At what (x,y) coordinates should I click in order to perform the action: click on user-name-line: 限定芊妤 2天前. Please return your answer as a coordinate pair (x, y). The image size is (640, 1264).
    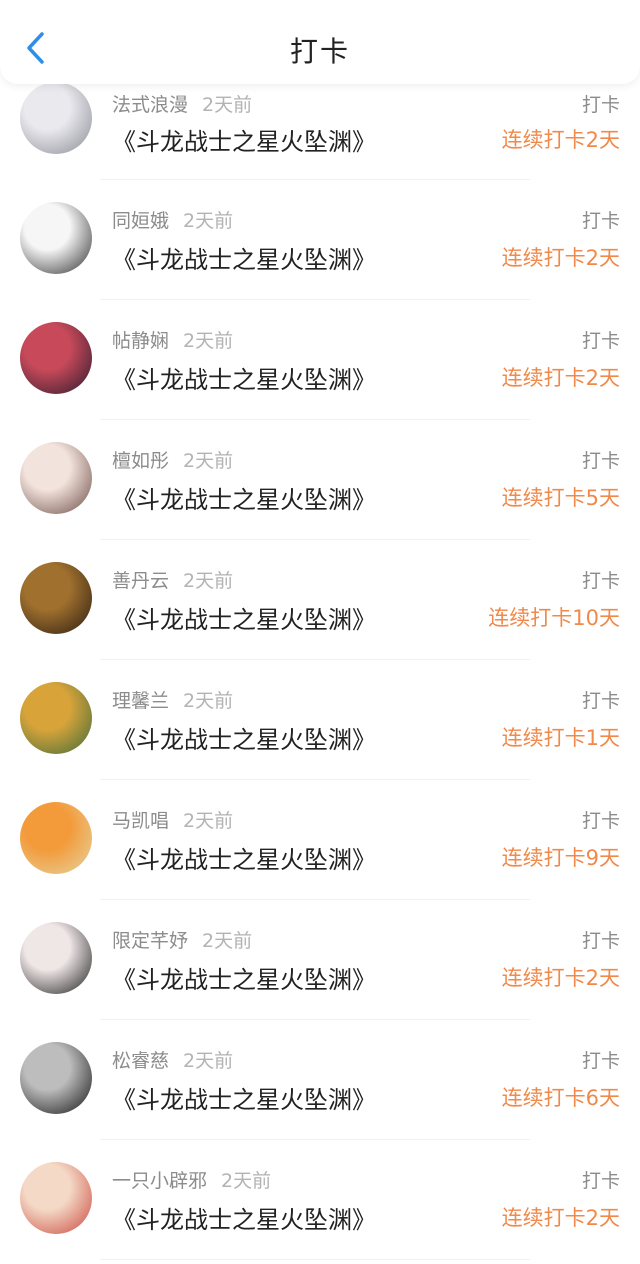
    Looking at the image, I should click on (182, 939).